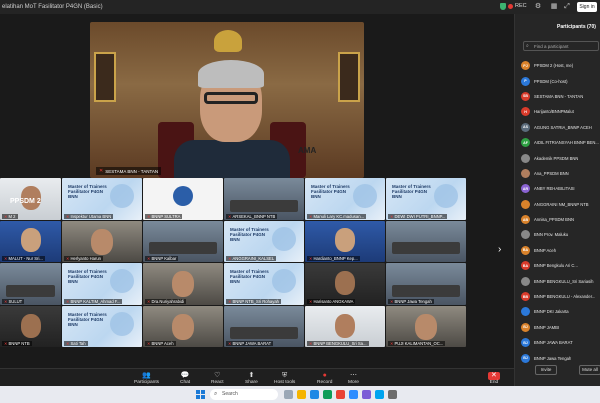 Image resolution: width=600 pixels, height=403 pixels. Describe the element at coordinates (288, 394) in the screenshot. I see `taskview-icon` at that location.